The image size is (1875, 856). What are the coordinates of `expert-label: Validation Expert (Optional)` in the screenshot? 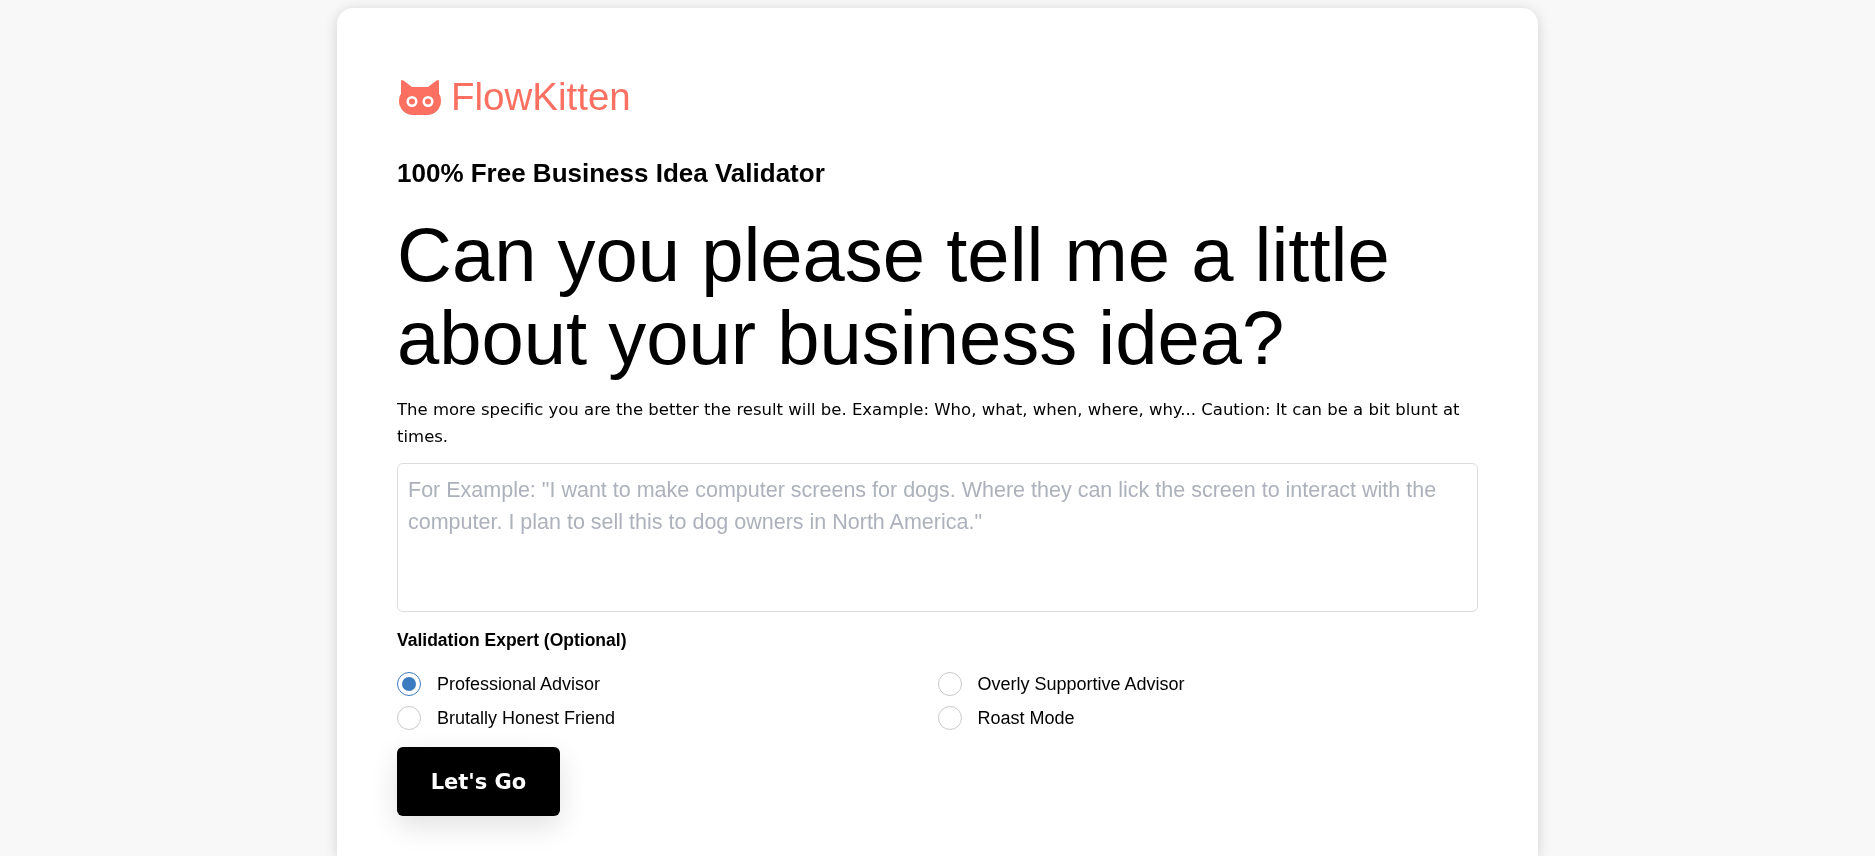 It's located at (512, 640).